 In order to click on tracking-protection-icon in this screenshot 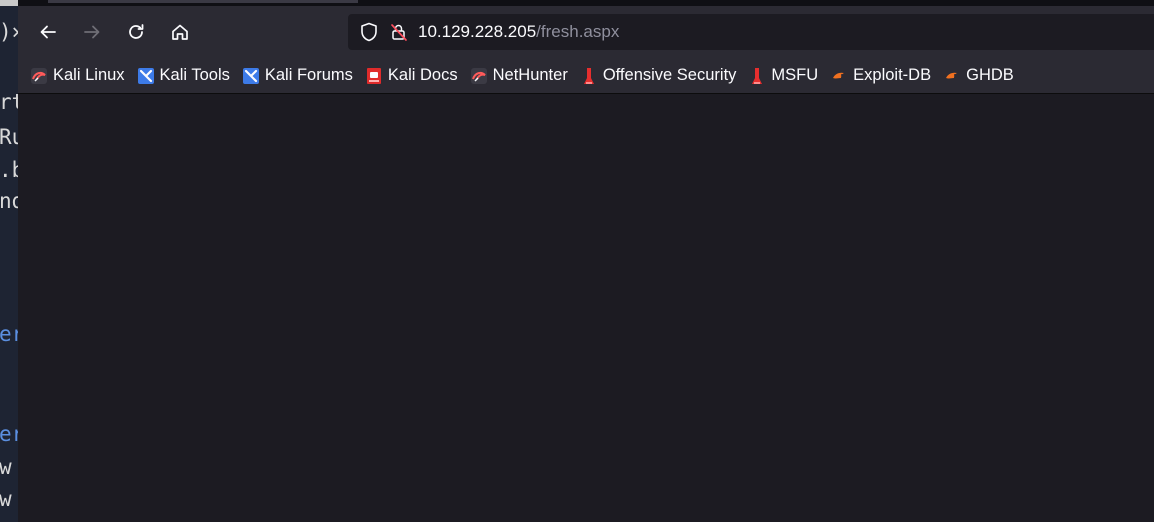, I will do `click(369, 32)`.